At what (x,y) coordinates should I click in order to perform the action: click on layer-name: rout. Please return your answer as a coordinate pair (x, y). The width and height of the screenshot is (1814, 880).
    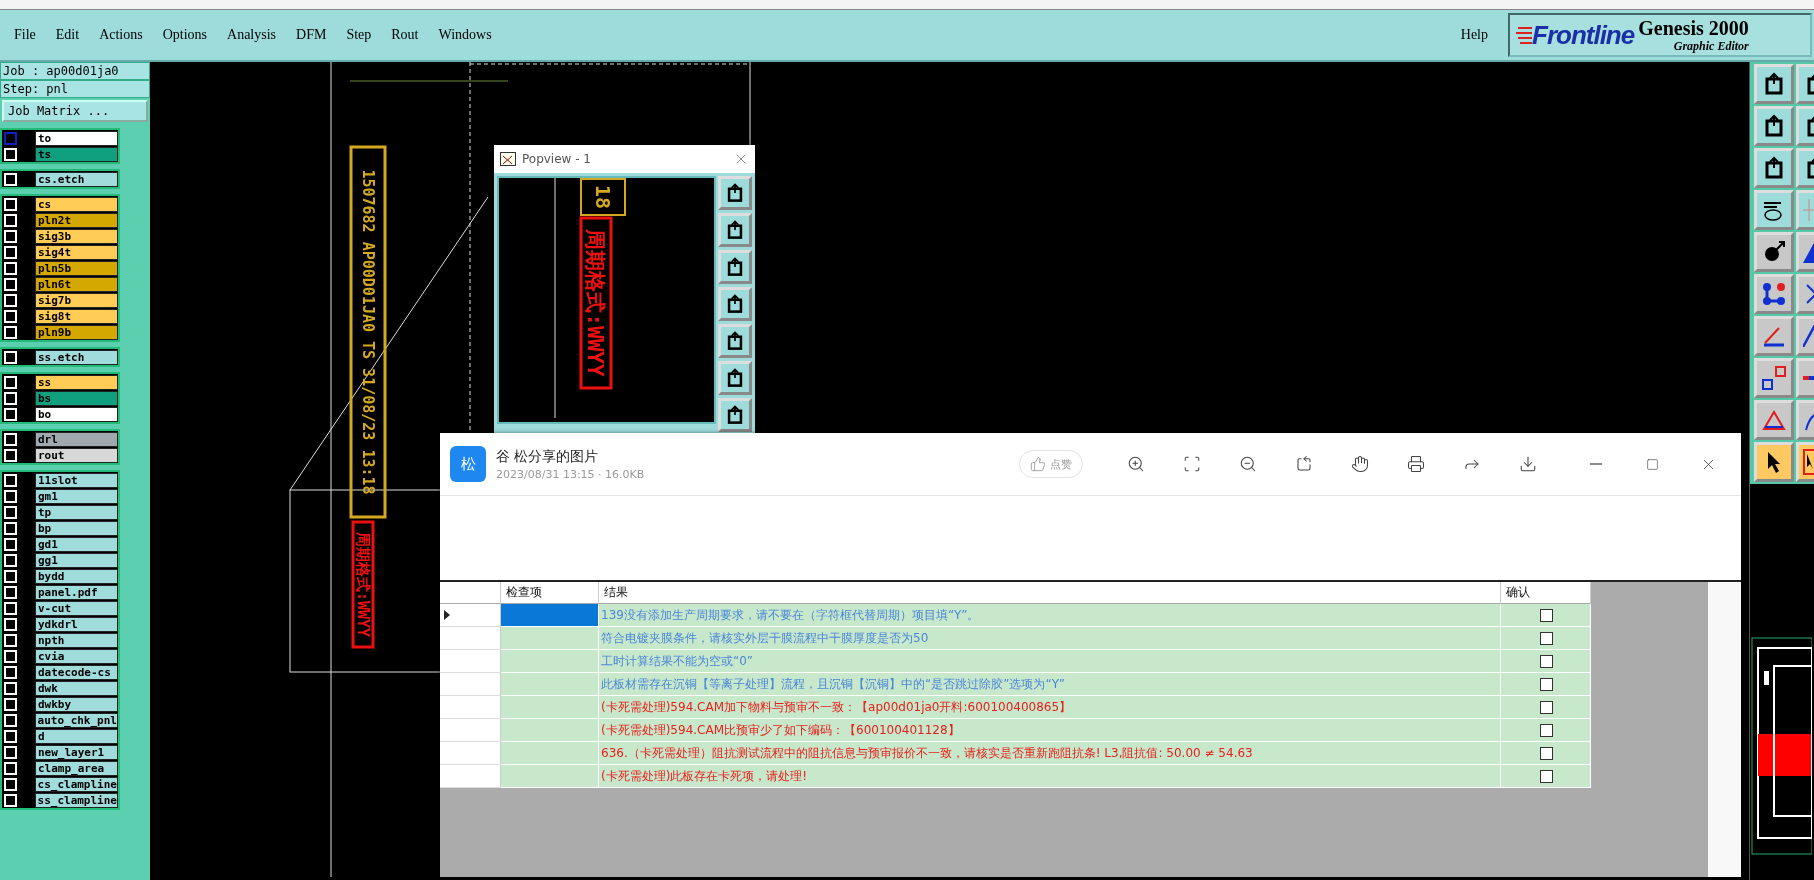
    Looking at the image, I should click on (76, 455).